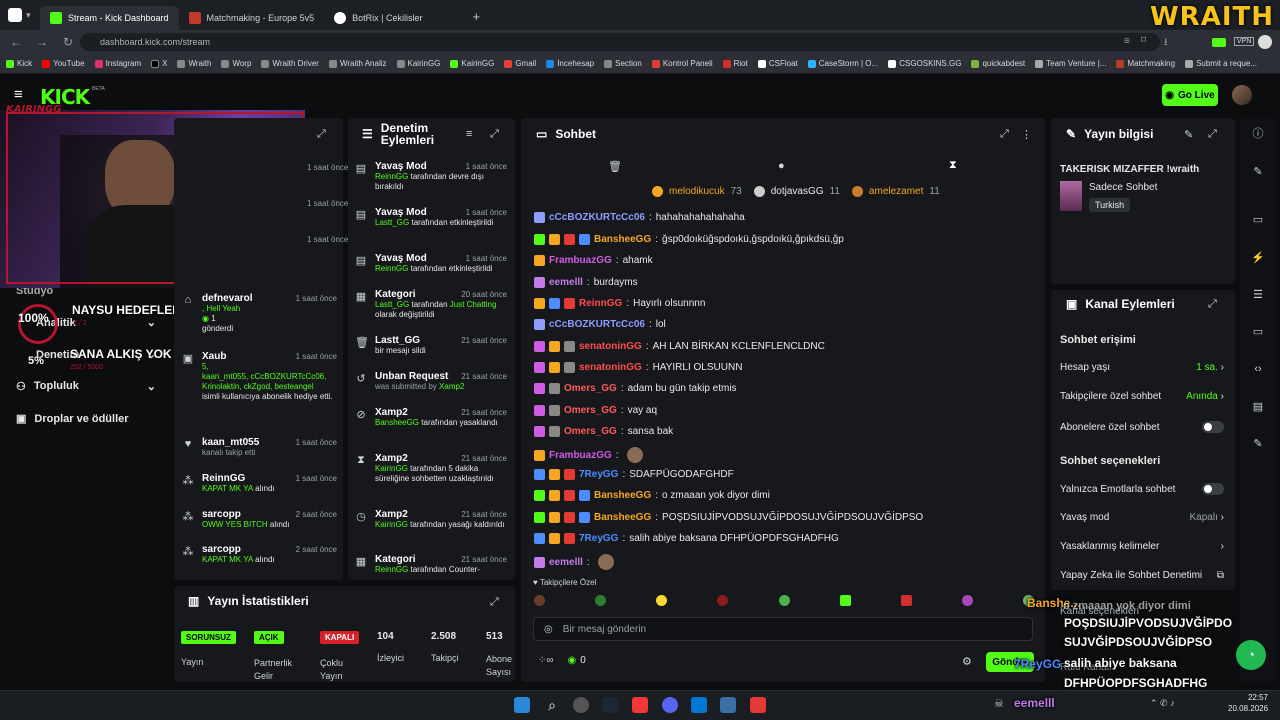 The height and width of the screenshot is (720, 1280). Describe the element at coordinates (1258, 220) in the screenshot. I see `card-icon: ▭` at that location.